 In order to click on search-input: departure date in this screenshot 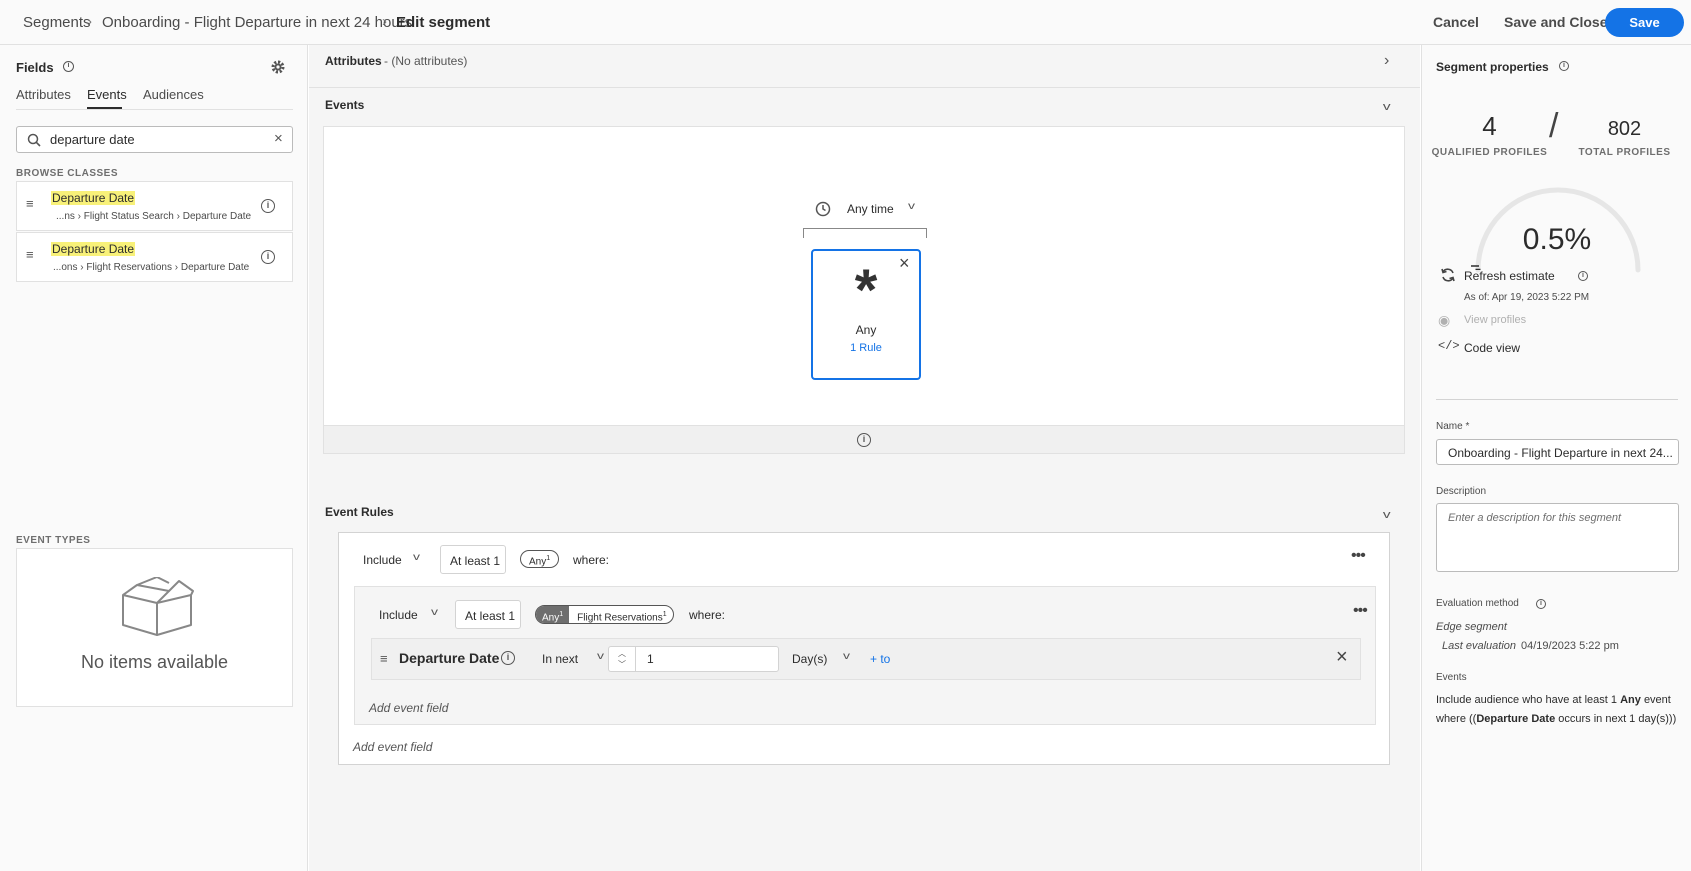, I will do `click(92, 139)`.